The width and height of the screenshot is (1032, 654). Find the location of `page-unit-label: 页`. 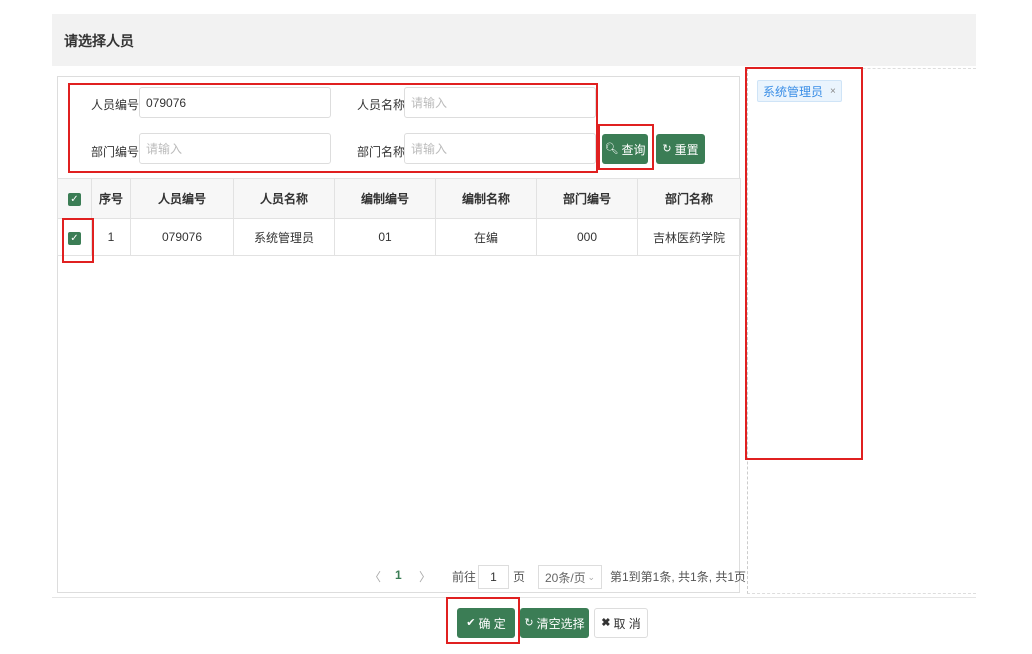

page-unit-label: 页 is located at coordinates (519, 577).